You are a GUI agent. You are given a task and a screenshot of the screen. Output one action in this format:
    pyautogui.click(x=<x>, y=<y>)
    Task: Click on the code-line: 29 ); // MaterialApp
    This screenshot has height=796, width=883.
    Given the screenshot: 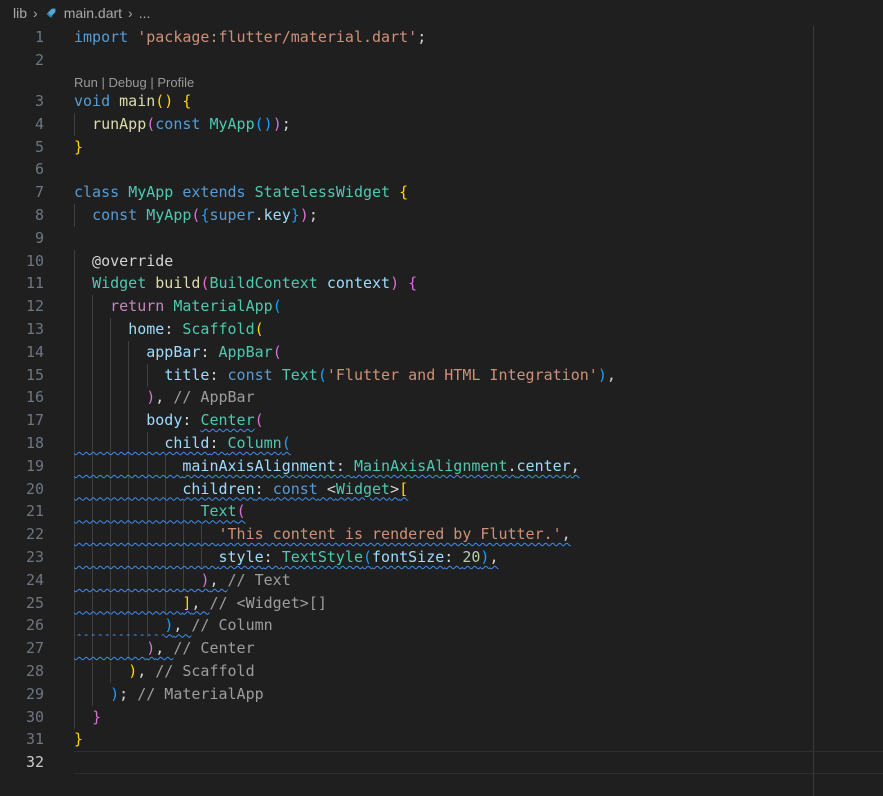 What is the action you would take?
    pyautogui.click(x=441, y=694)
    